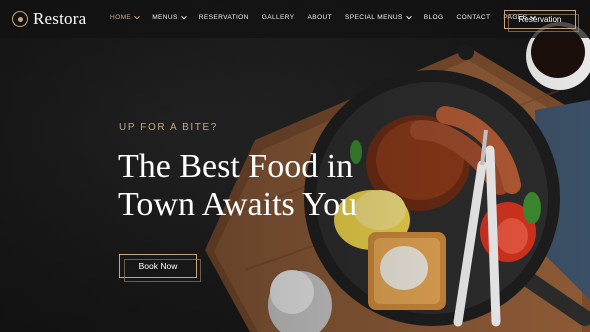 The height and width of the screenshot is (332, 590). What do you see at coordinates (160, 268) in the screenshot?
I see `book-now-button: Book Now` at bounding box center [160, 268].